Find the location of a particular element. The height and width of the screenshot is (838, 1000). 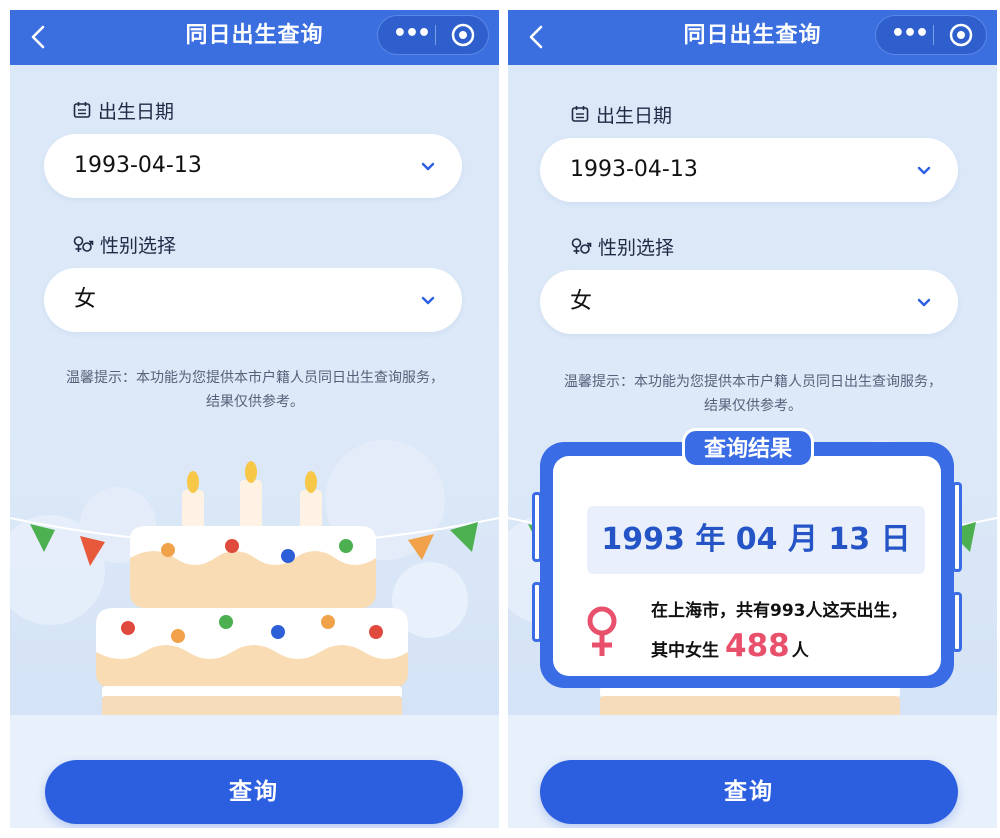

female-icon is located at coordinates (602, 631).